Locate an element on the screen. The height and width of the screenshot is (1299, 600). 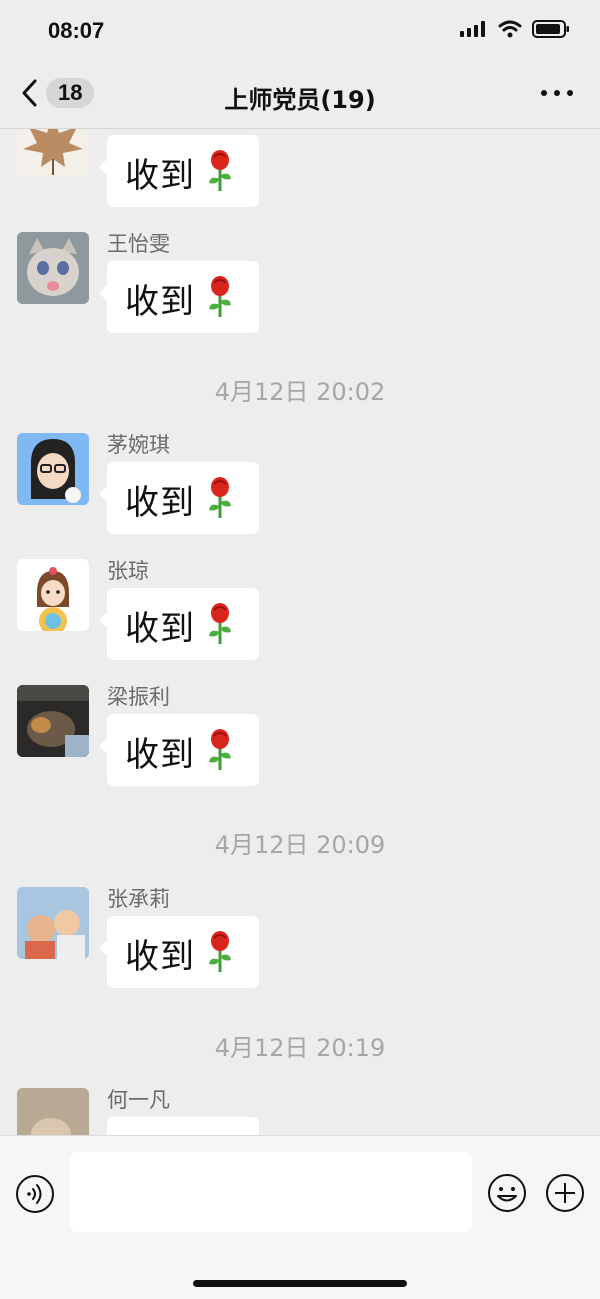
sender-name: 王怡雯 is located at coordinates (138, 244).